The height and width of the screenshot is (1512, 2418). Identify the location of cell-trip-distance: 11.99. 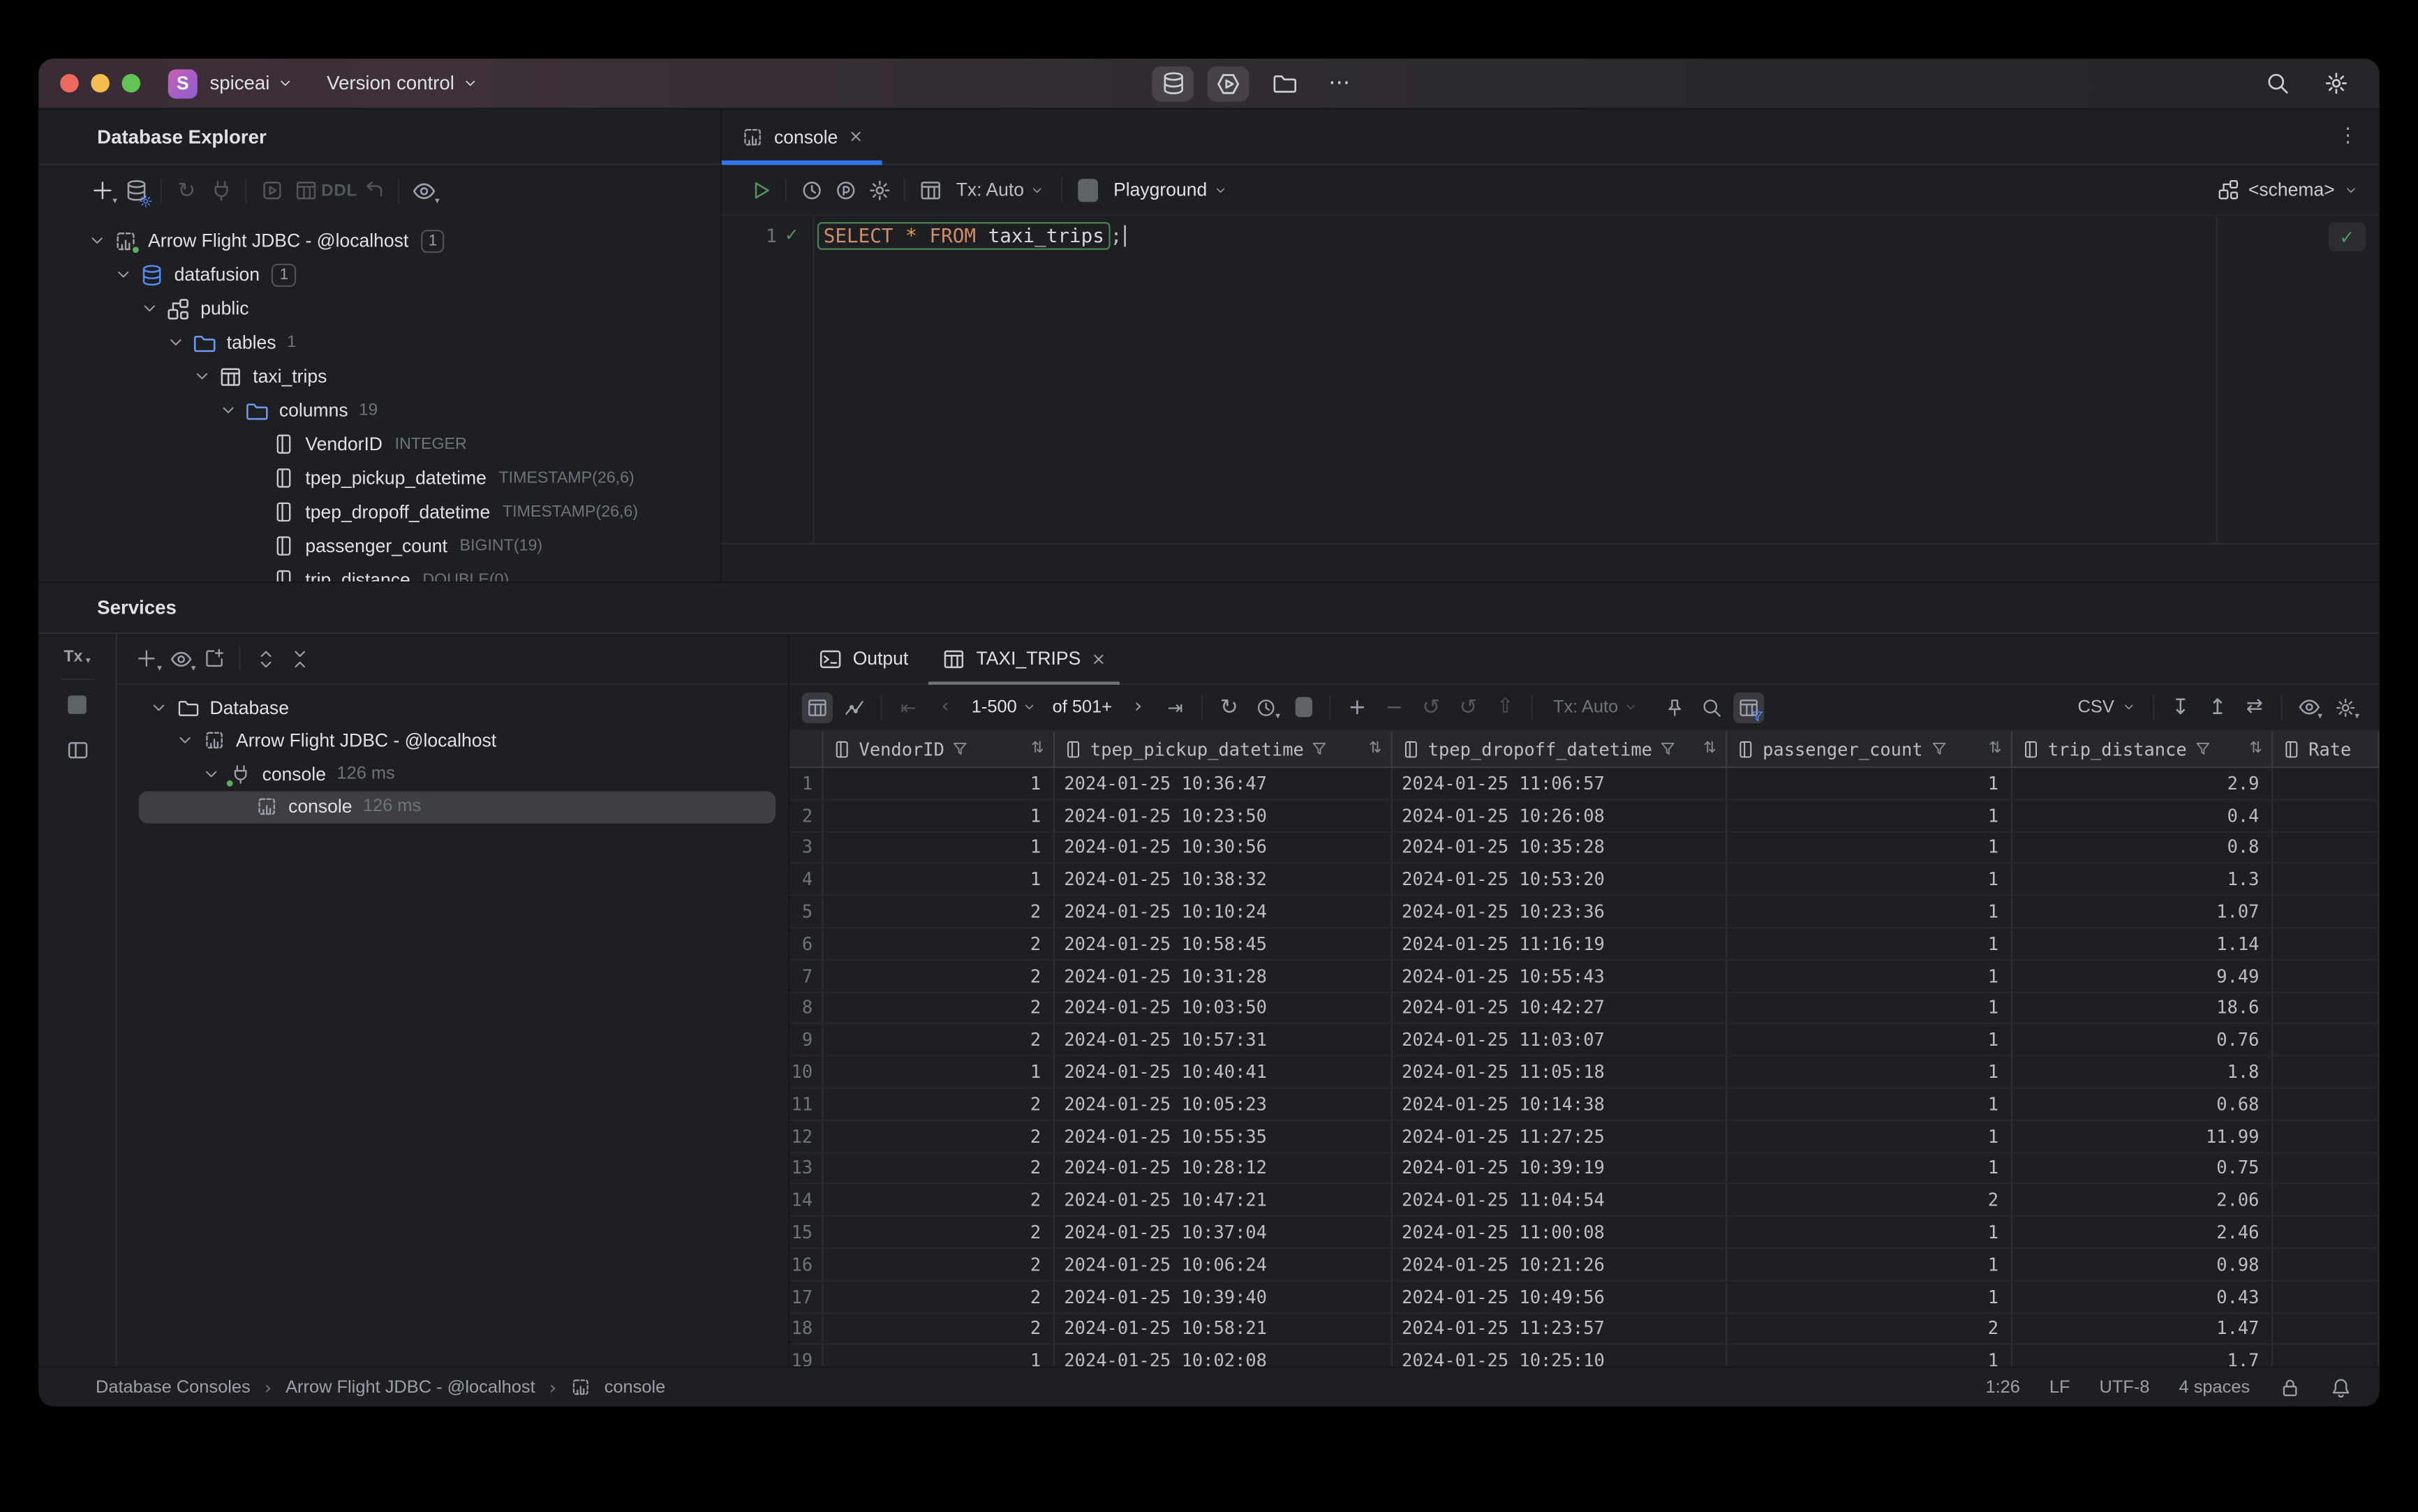
(2143, 1136).